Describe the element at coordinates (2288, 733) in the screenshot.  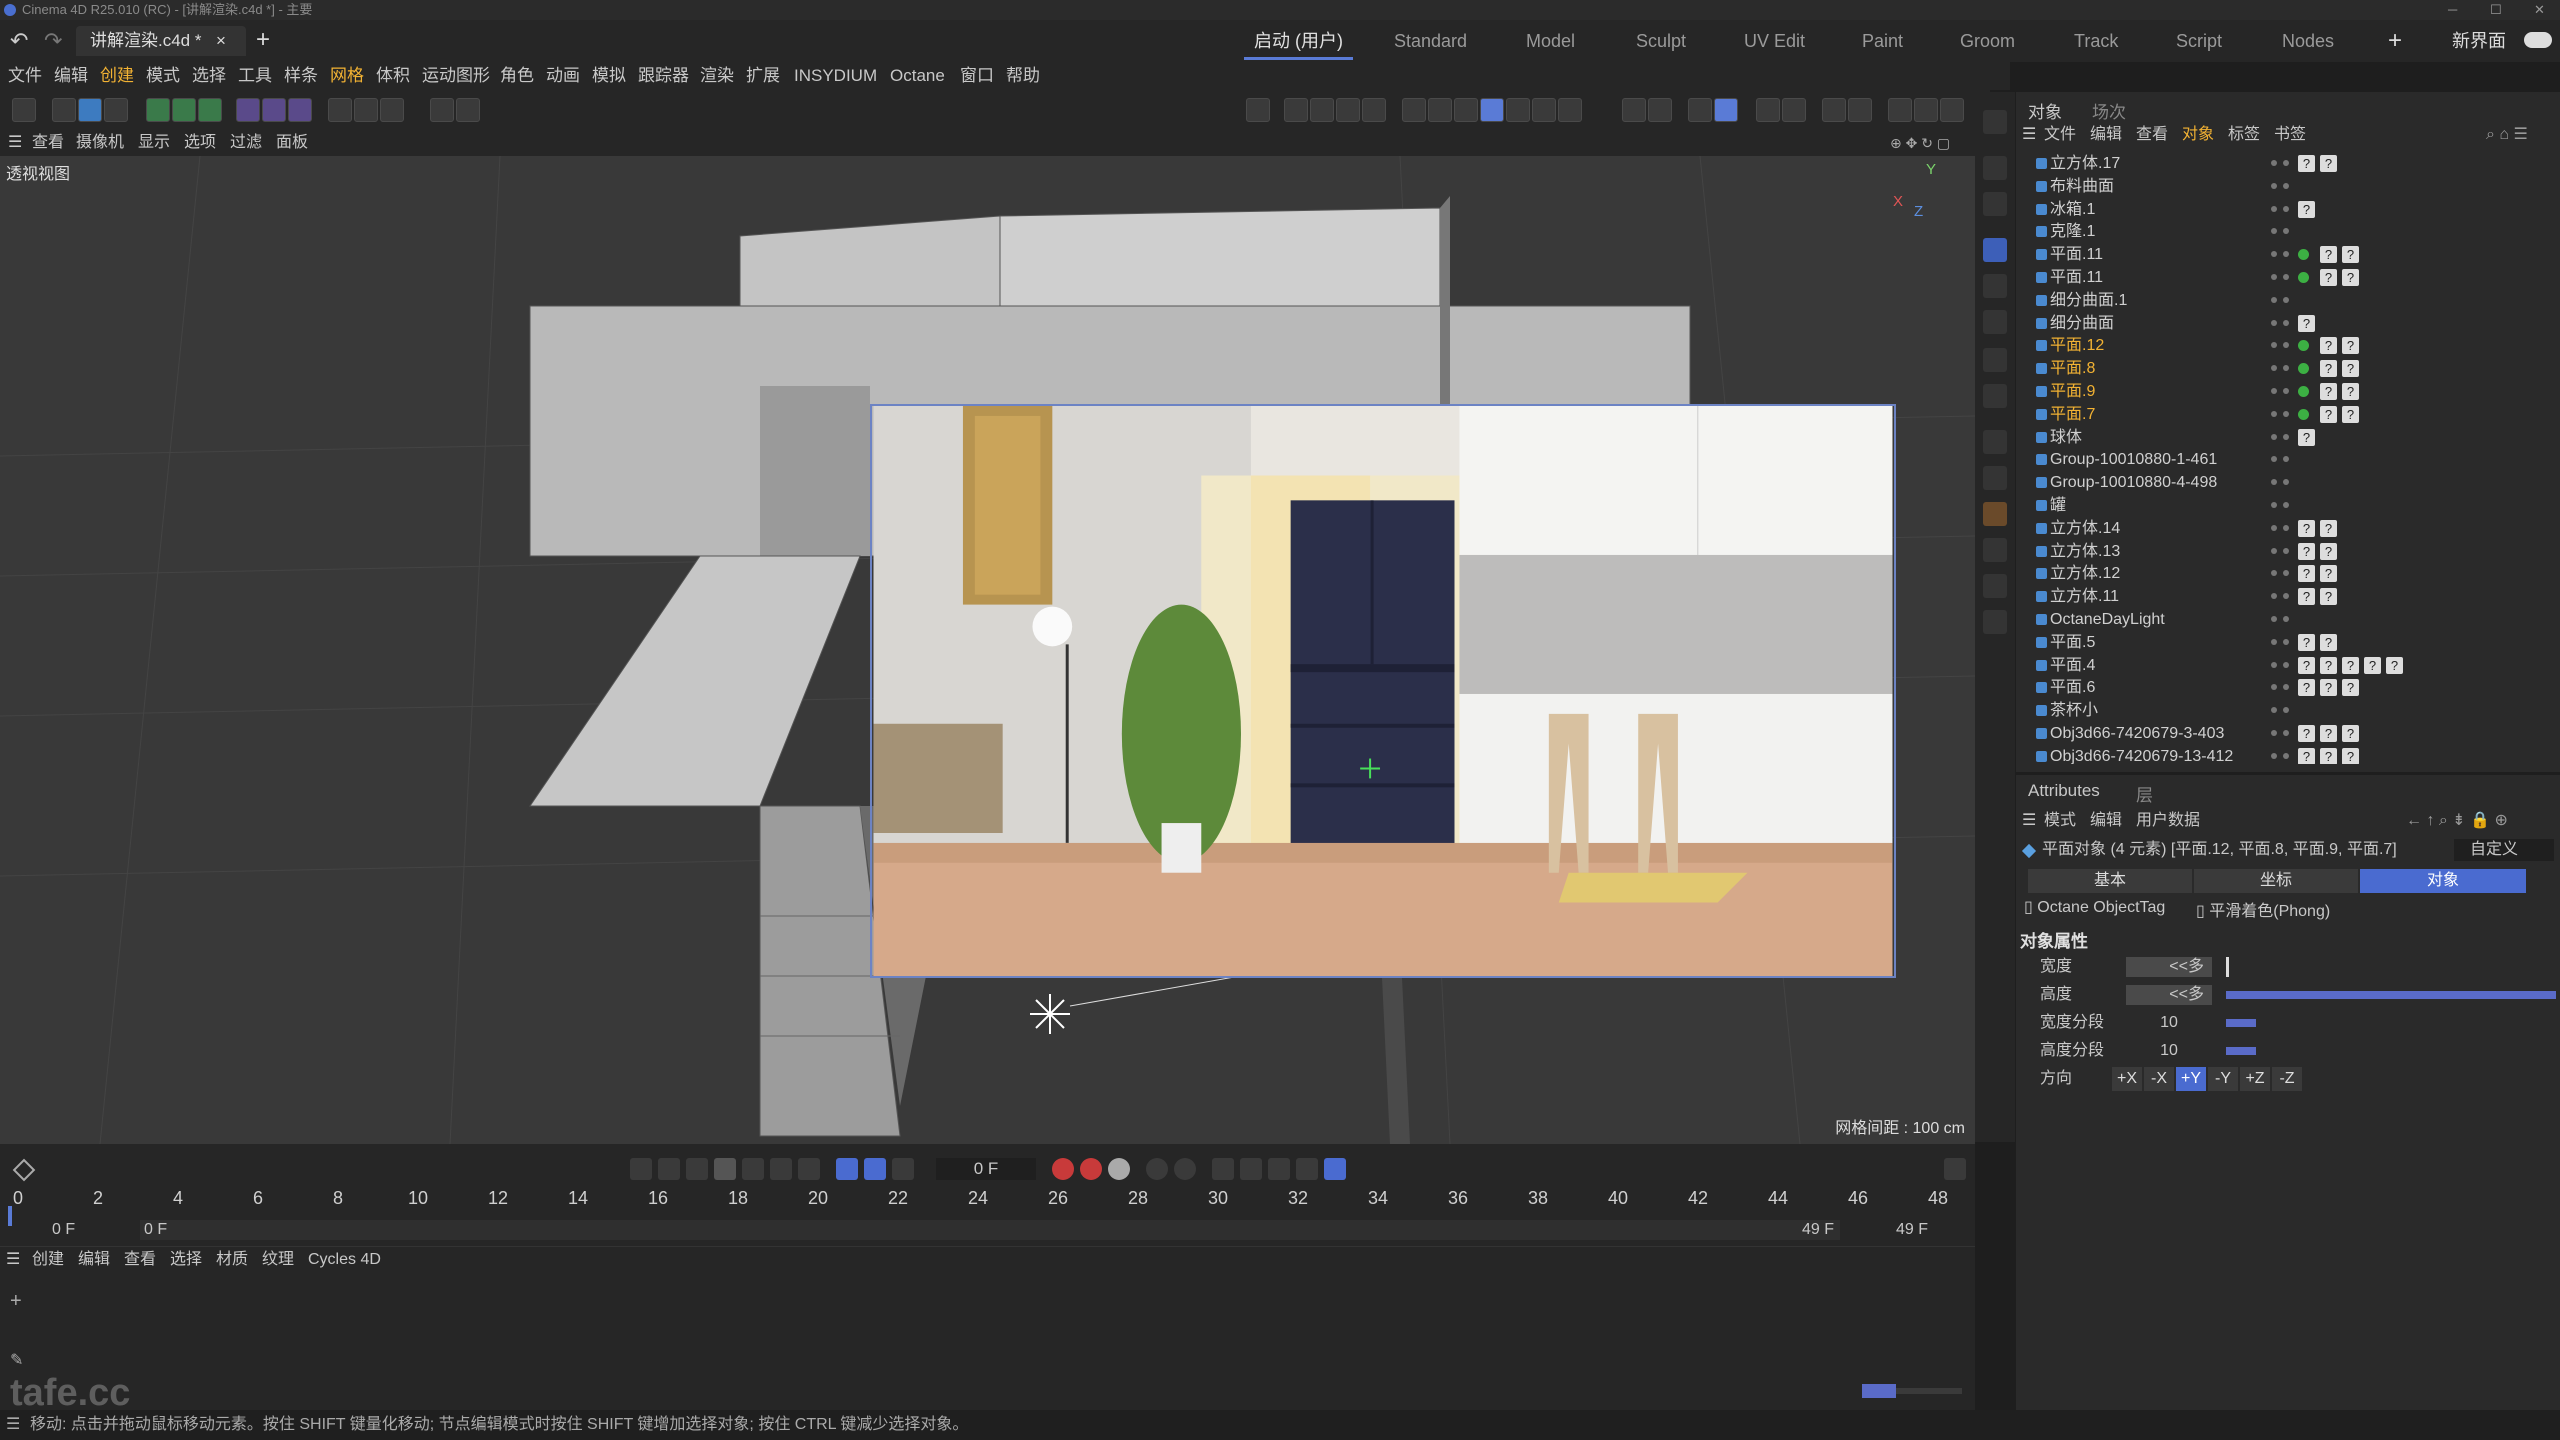
I see `object-row: Obj3d66-7420679-3-403???` at that location.